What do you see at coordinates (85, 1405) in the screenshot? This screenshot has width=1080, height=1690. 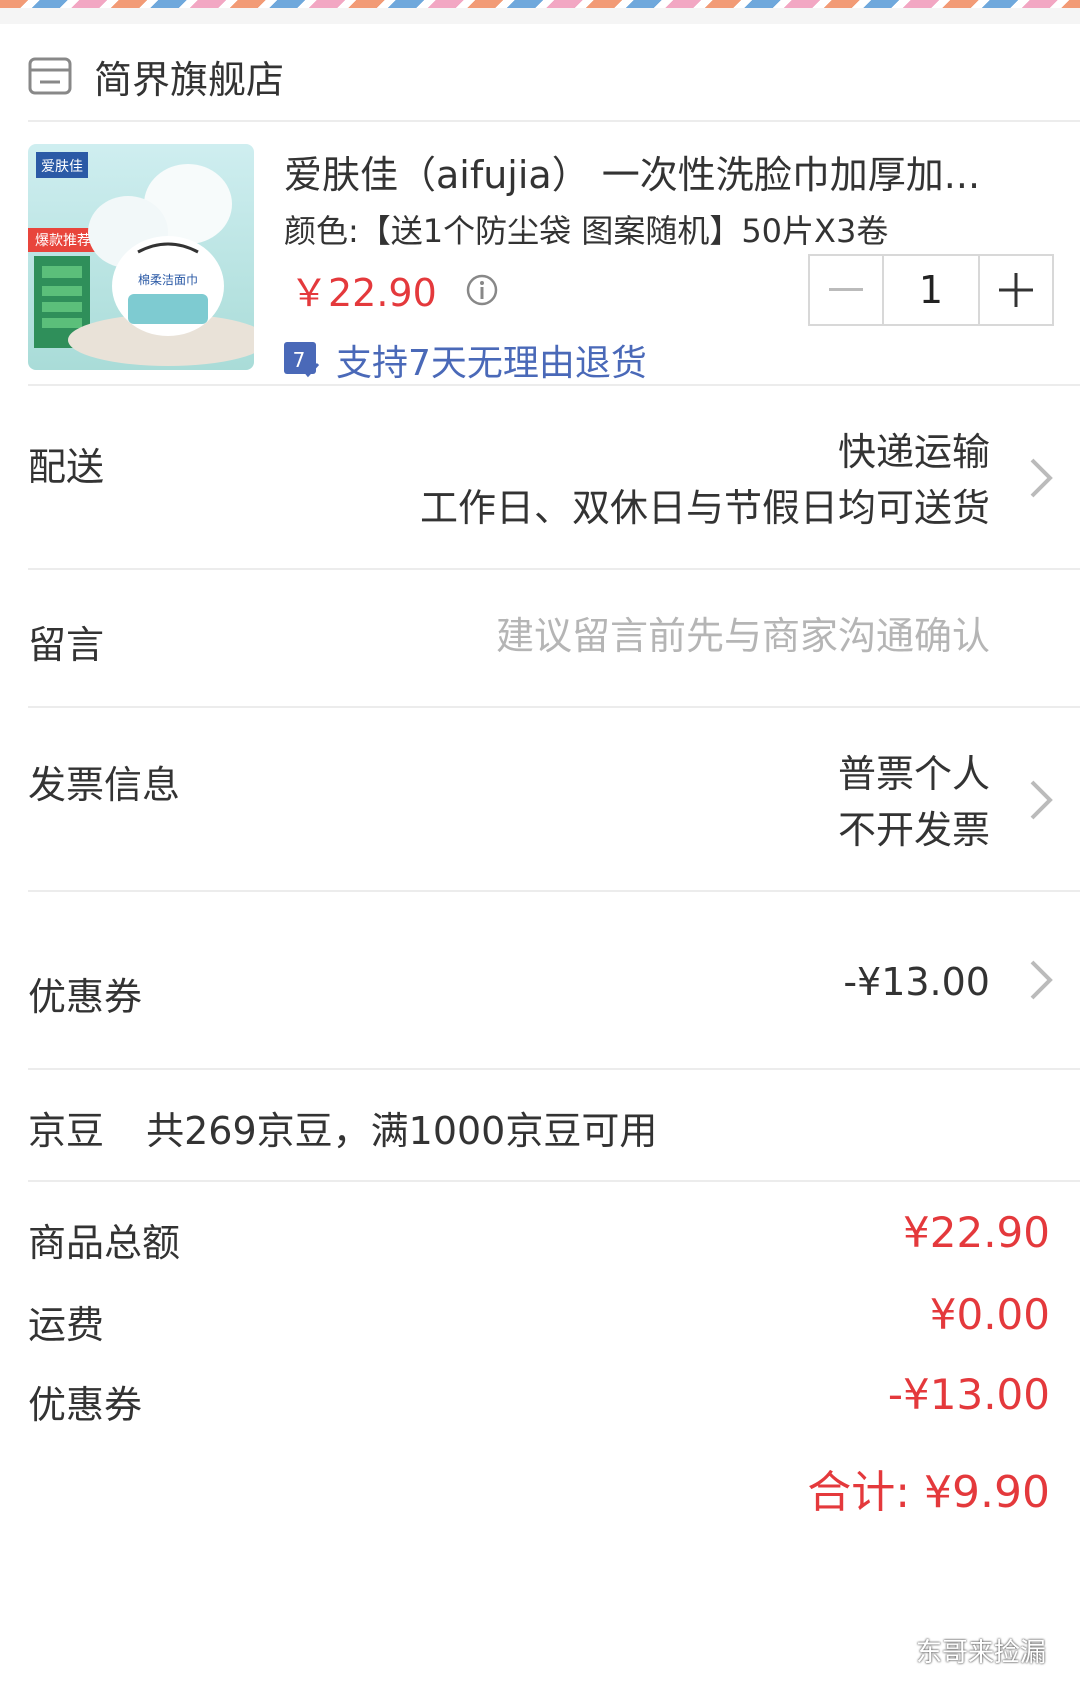 I see `summary-label: 优惠券` at bounding box center [85, 1405].